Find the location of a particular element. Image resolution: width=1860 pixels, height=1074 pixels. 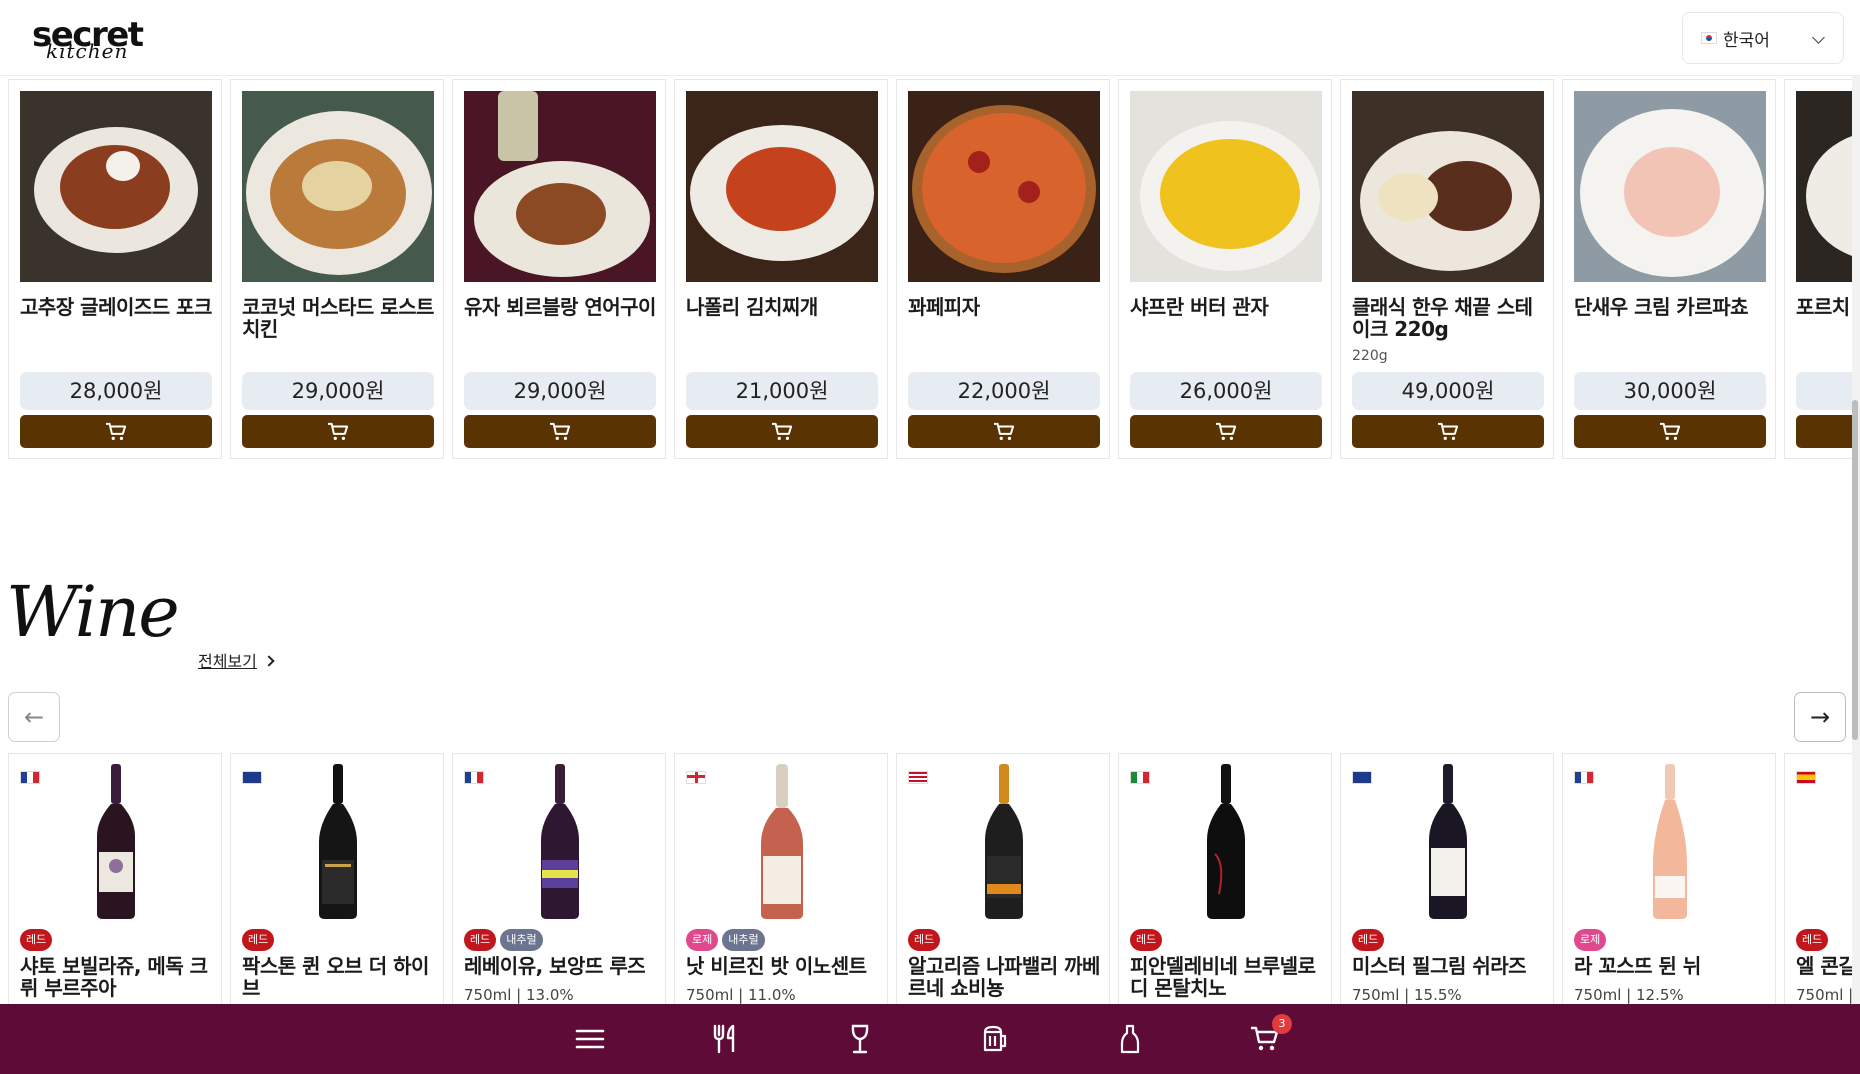

page-scrollbar is located at coordinates (1856, 540).